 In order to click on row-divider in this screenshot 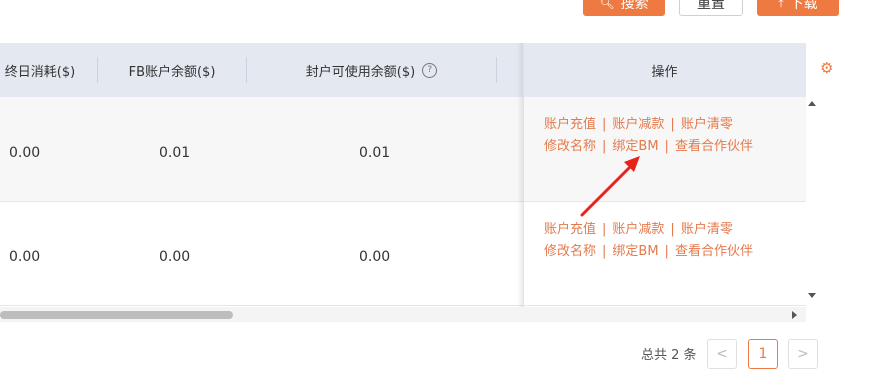, I will do `click(403, 305)`.